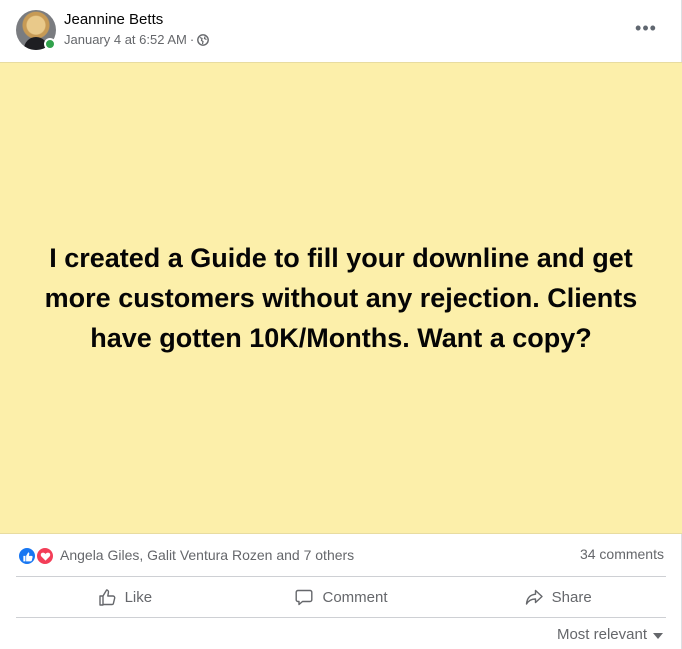 The width and height of the screenshot is (682, 649). I want to click on post-timestamp: January 4 at 6:52 AM, so click(125, 39).